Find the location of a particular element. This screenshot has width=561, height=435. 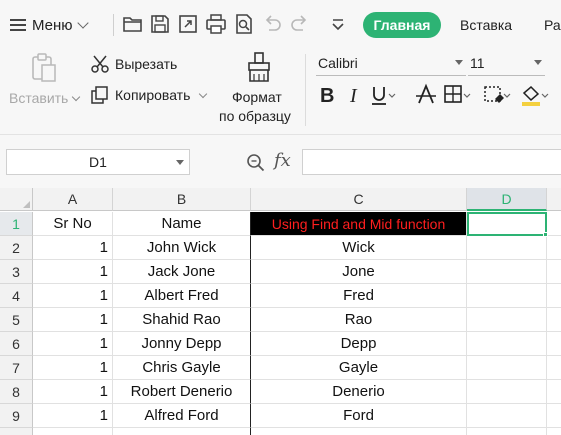

cell-e3 is located at coordinates (554, 272).